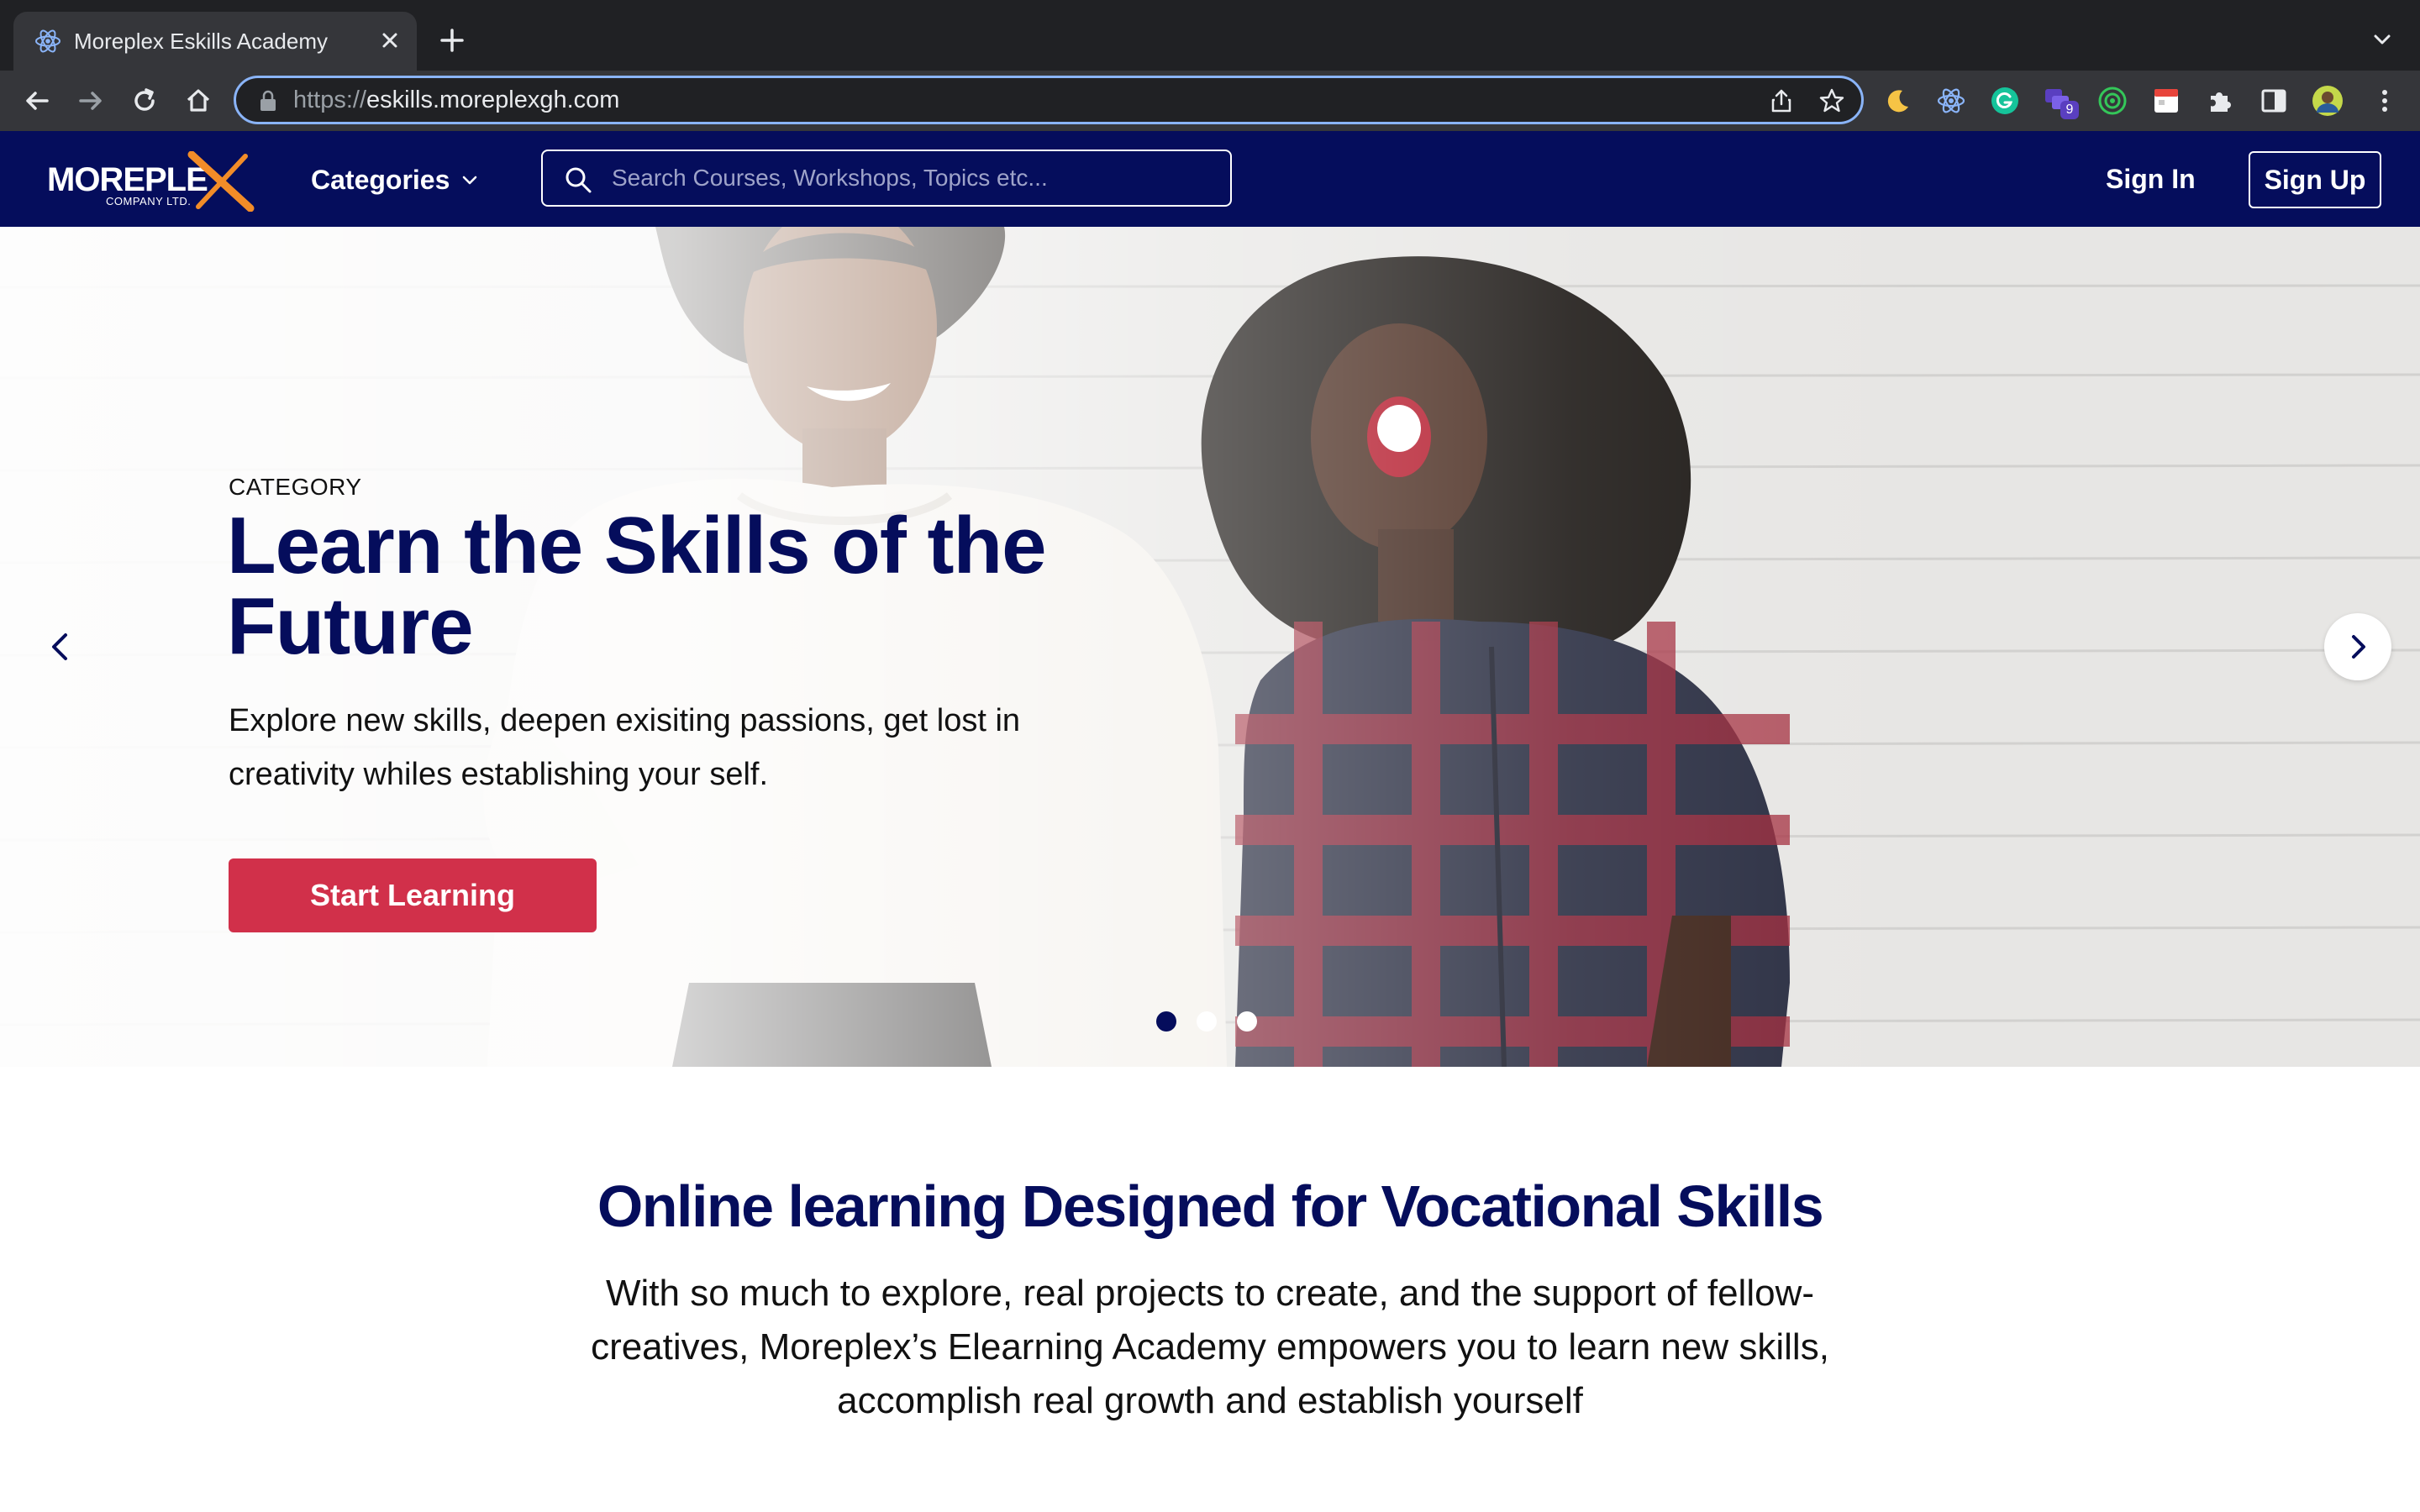  What do you see at coordinates (1049, 100) in the screenshot?
I see `address-bar: https://eskills.moreplexgh.com` at bounding box center [1049, 100].